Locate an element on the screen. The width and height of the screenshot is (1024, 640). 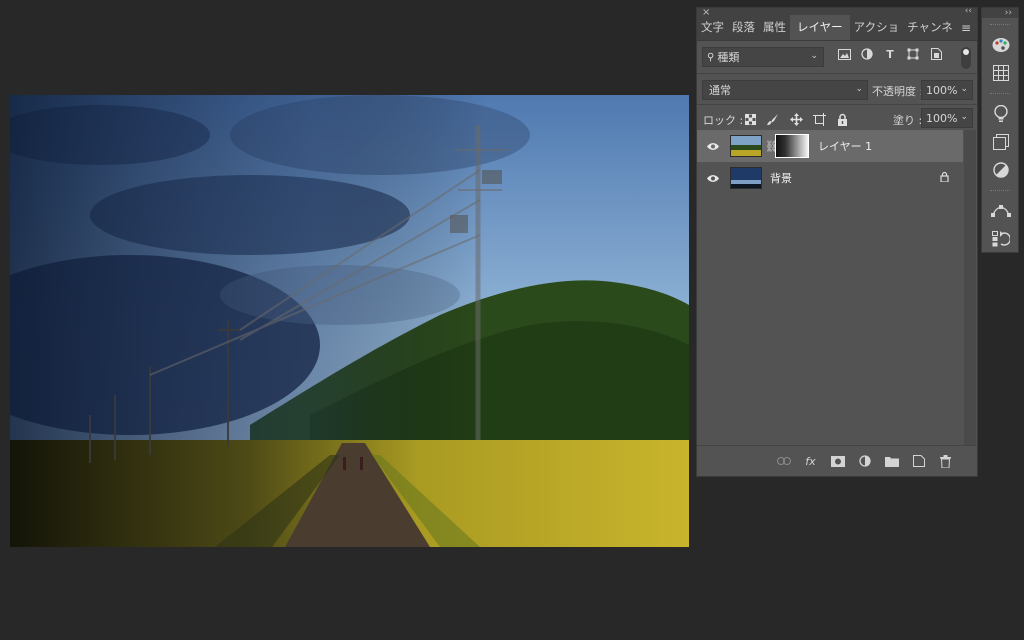
layers-bottom-toolbar: fx is located at coordinates (837, 460).